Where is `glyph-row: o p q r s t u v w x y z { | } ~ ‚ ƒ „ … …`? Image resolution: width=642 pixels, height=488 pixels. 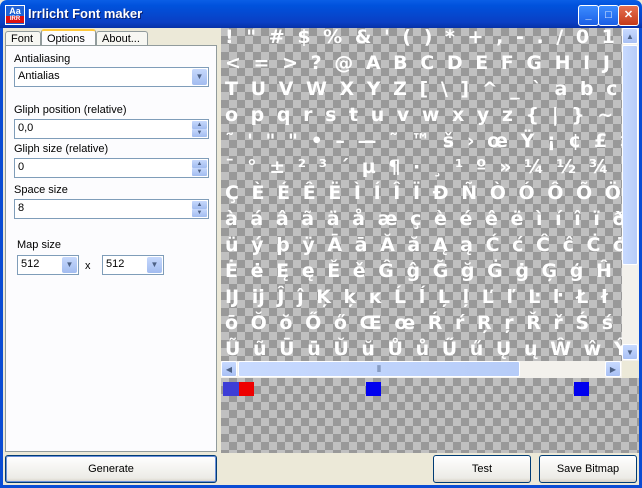
glyph-row: o p q r s t u v w x y z { | } ~ ‚ ƒ „ … … is located at coordinates (423, 115).